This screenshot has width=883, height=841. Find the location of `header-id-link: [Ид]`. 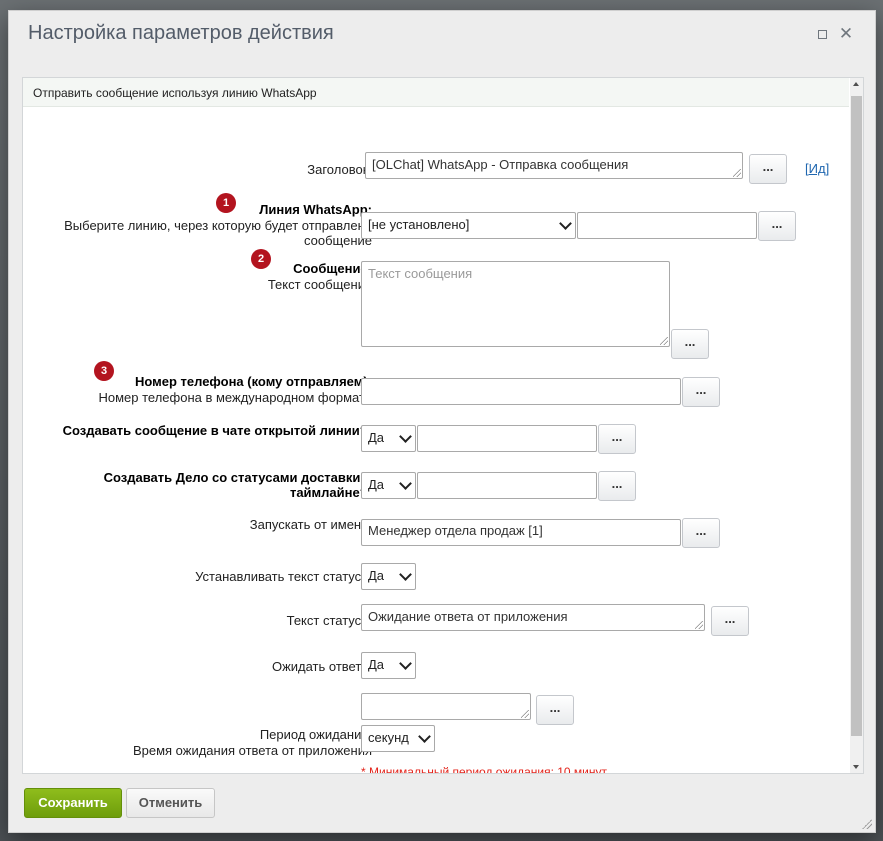

header-id-link: [Ид] is located at coordinates (817, 168).